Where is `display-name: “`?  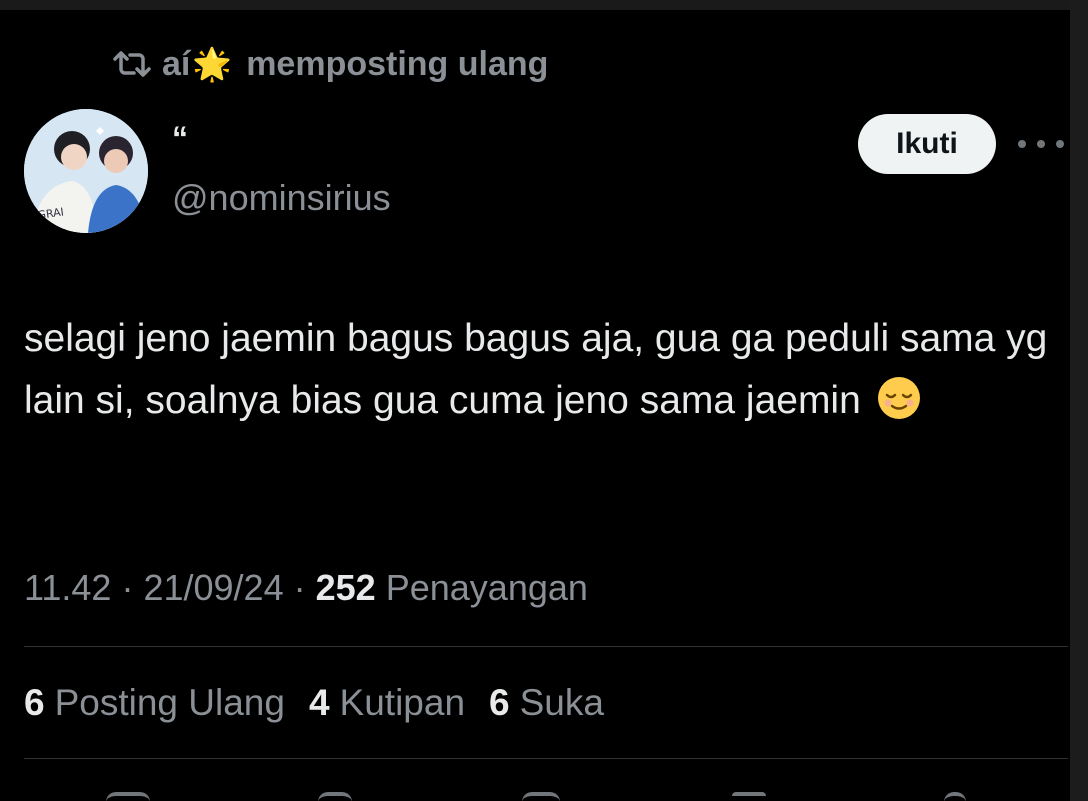
display-name: “ is located at coordinates (180, 138).